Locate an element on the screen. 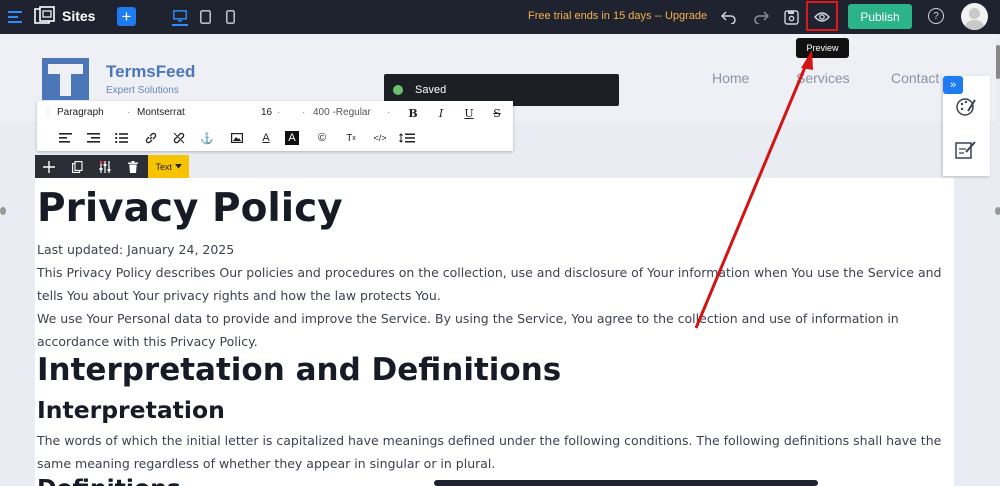 The width and height of the screenshot is (1000, 486). heading-interpretation-definitions: Interpretation and Definitions is located at coordinates (299, 370).